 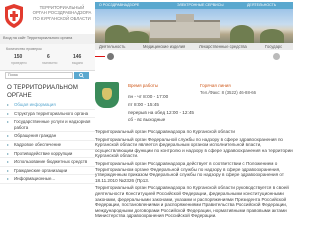 What do you see at coordinates (143, 85) in the screenshot?
I see `hours-title: Время работы` at bounding box center [143, 85].